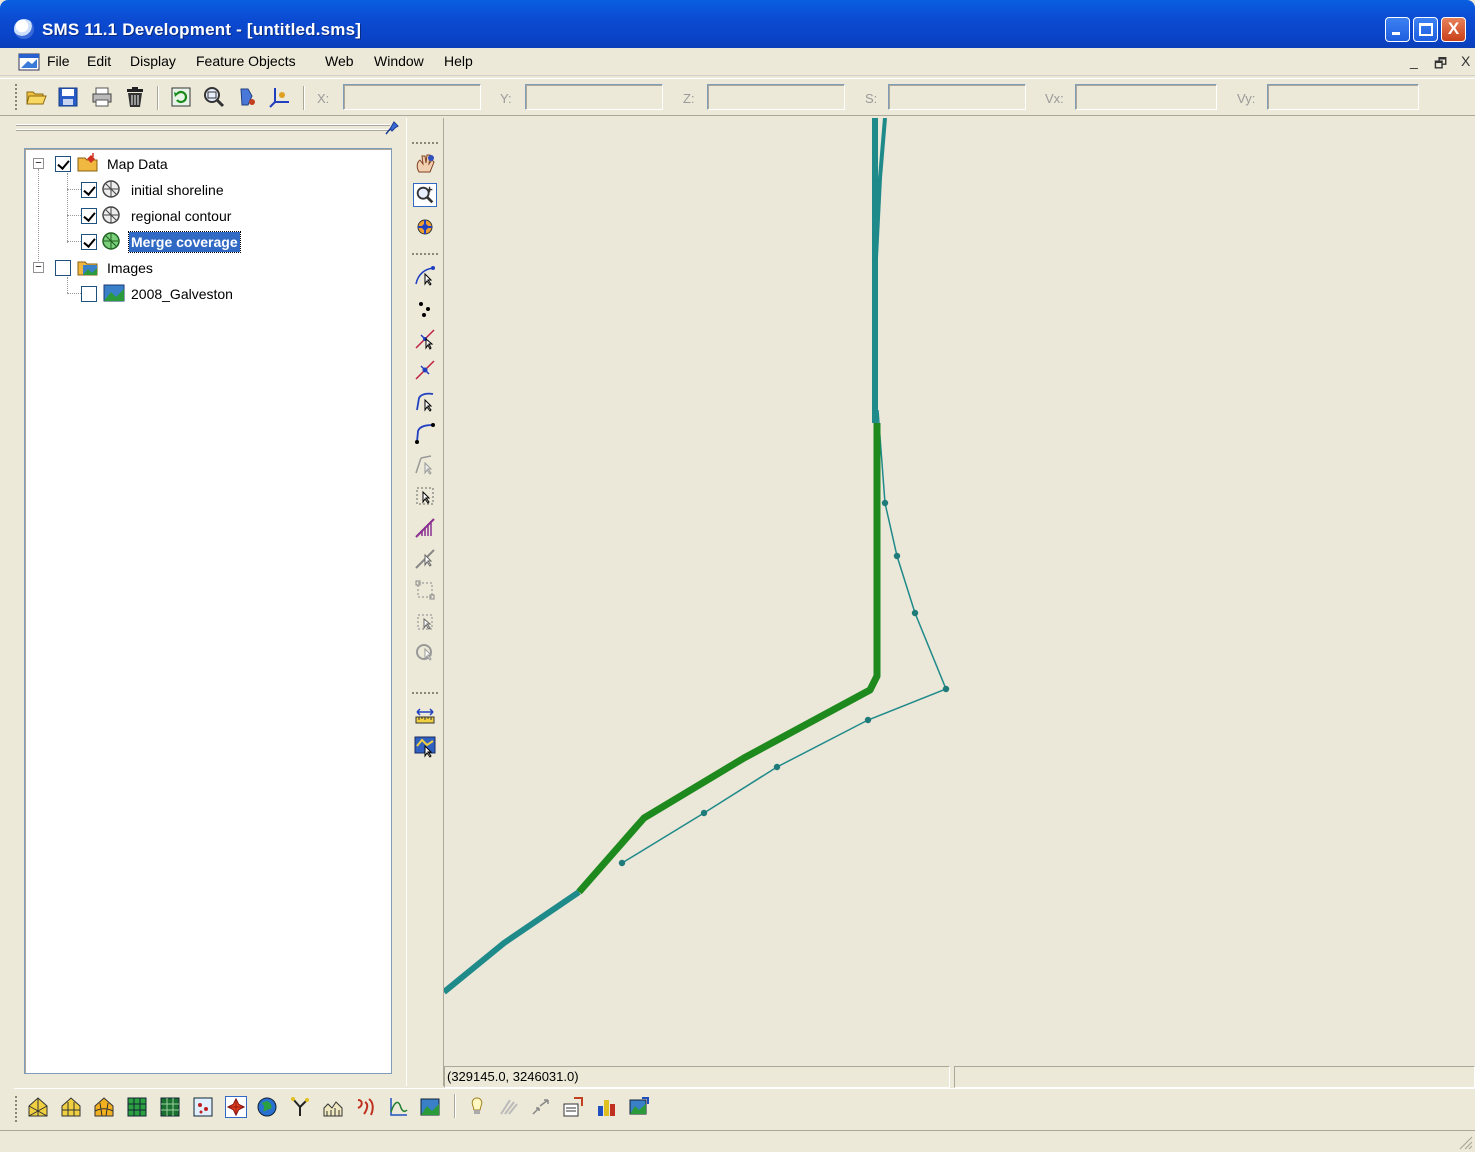 The image size is (1475, 1152). I want to click on refresh-icon, so click(181, 97).